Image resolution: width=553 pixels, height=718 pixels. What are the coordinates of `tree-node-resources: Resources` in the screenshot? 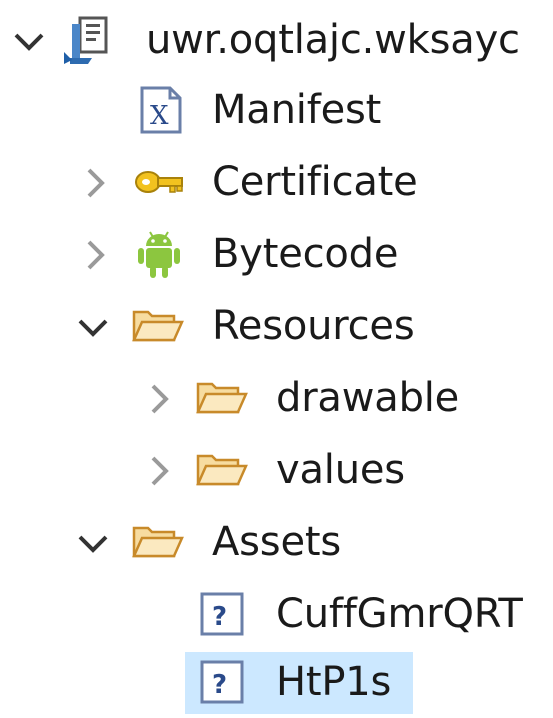 It's located at (276, 326).